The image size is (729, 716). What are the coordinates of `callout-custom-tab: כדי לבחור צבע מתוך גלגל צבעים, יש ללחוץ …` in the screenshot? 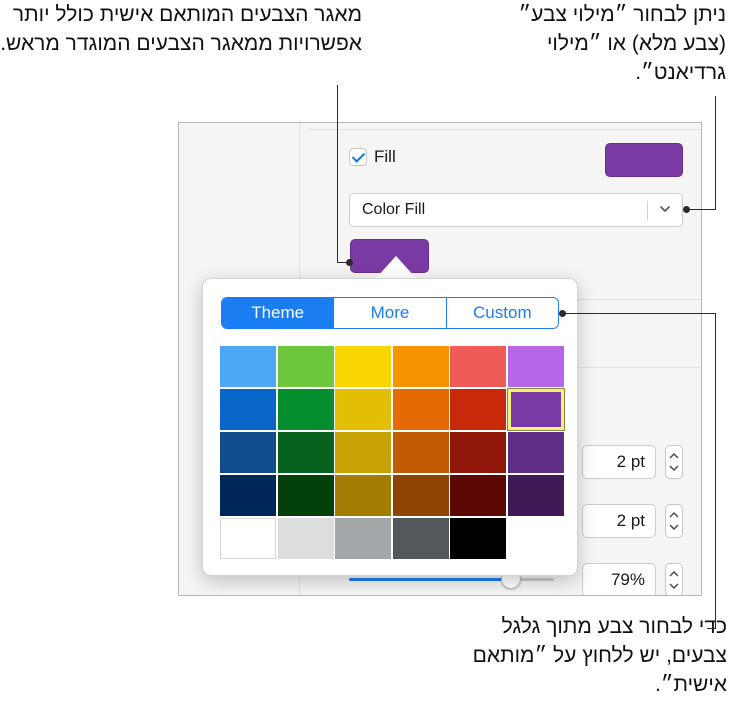 It's located at (599, 655).